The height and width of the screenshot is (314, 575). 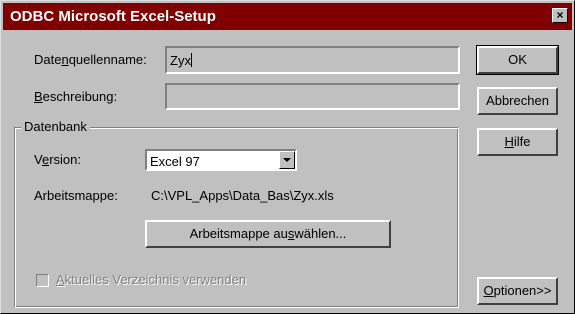 What do you see at coordinates (180, 60) in the screenshot?
I see `datasource-name-value: Zyx` at bounding box center [180, 60].